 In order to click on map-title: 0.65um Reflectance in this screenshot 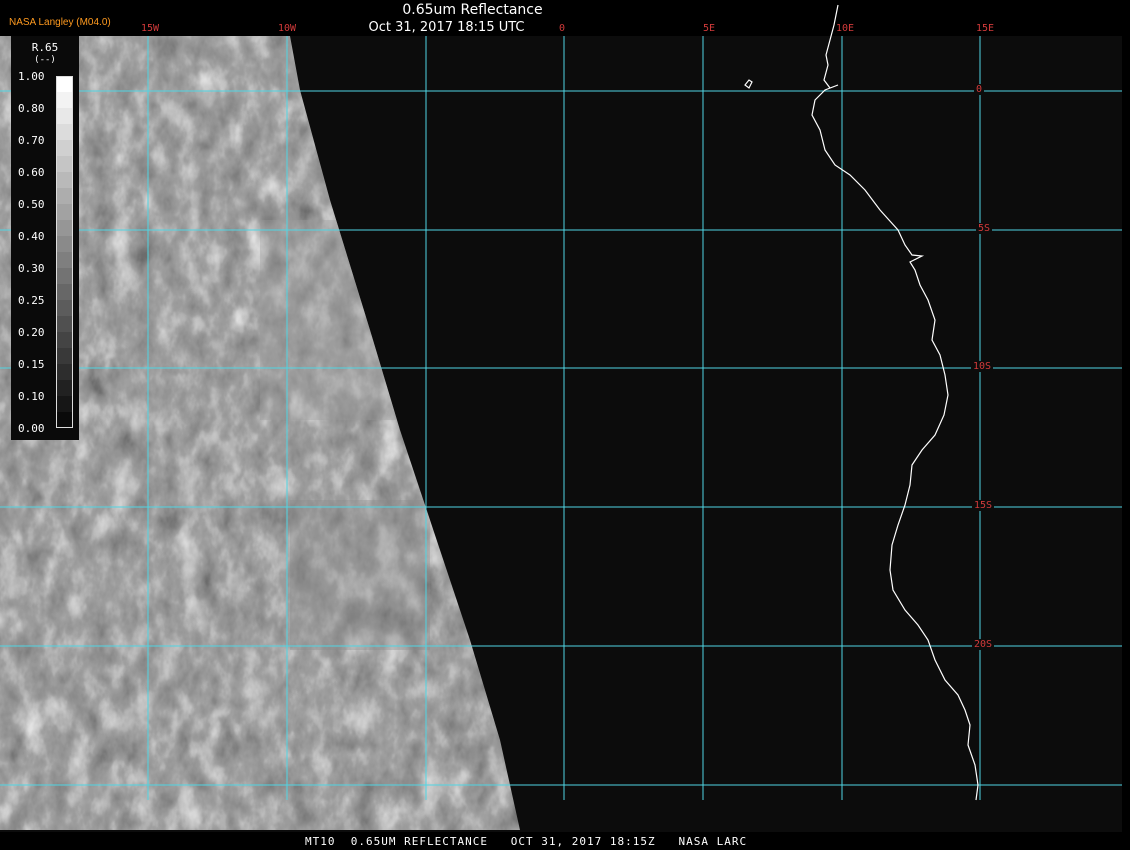, I will do `click(472, 10)`.